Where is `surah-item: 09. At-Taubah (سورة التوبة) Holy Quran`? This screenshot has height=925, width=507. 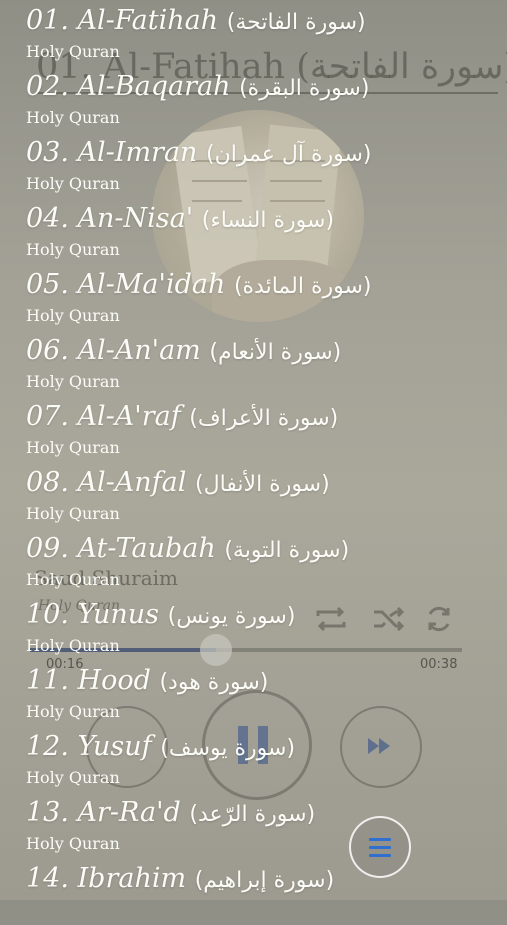 surah-item: 09. At-Taubah (سورة التوبة) Holy Quran is located at coordinates (253, 562).